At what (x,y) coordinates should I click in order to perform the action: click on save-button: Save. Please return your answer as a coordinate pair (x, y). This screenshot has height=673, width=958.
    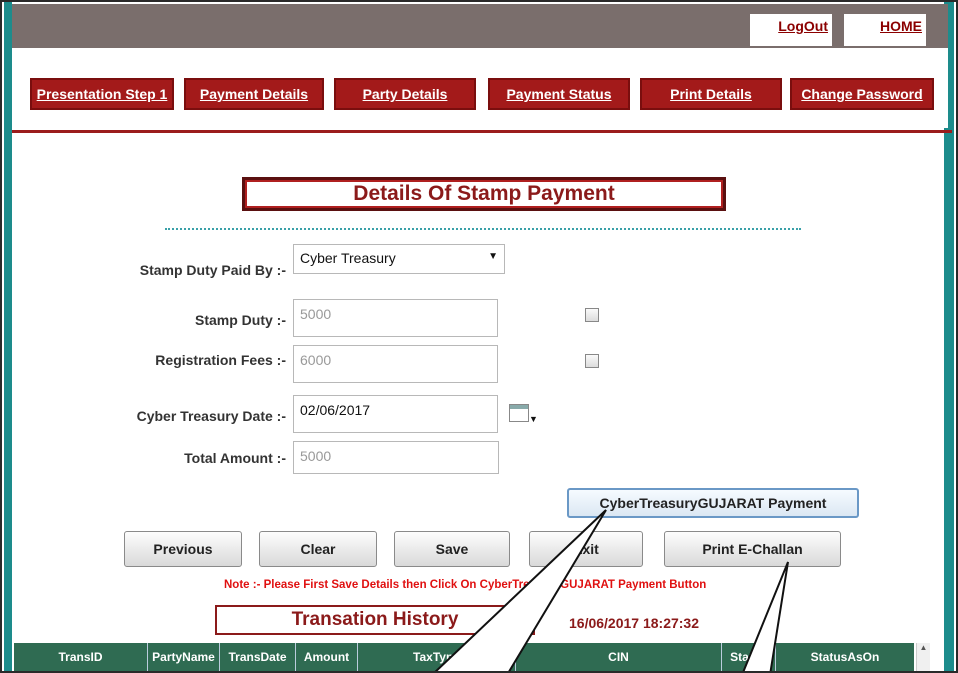
    Looking at the image, I should click on (452, 549).